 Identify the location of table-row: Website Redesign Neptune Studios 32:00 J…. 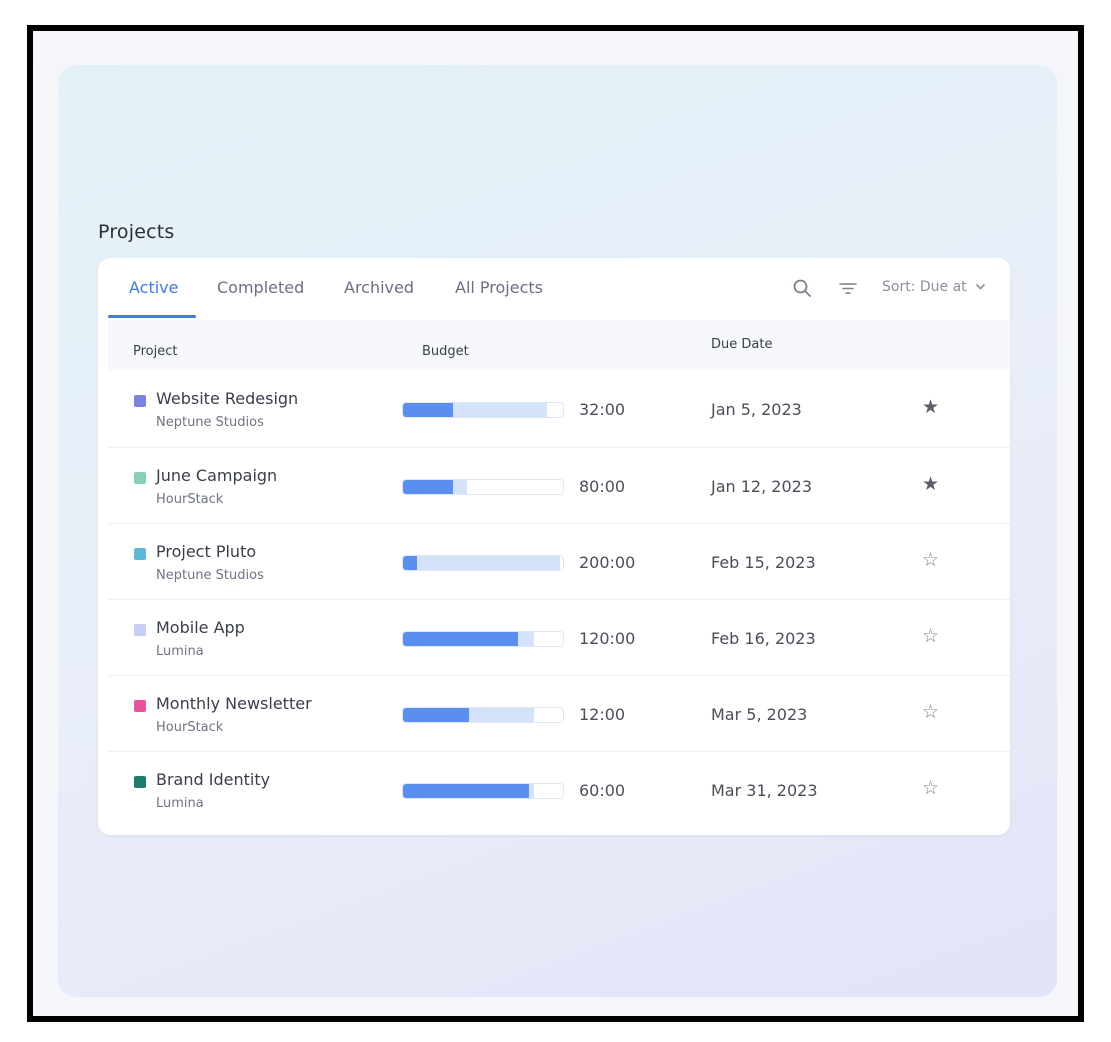
(559, 409).